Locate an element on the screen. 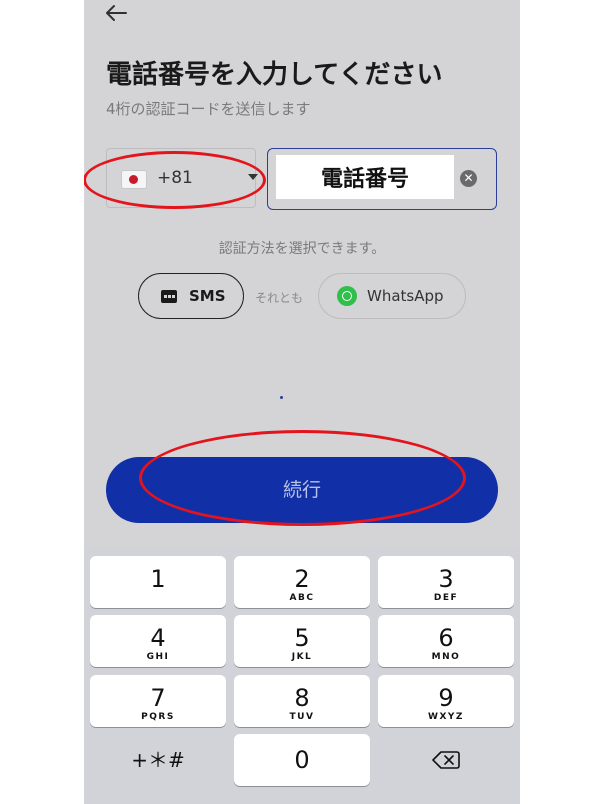 The height and width of the screenshot is (804, 604). continue-button: 続行 is located at coordinates (302, 490).